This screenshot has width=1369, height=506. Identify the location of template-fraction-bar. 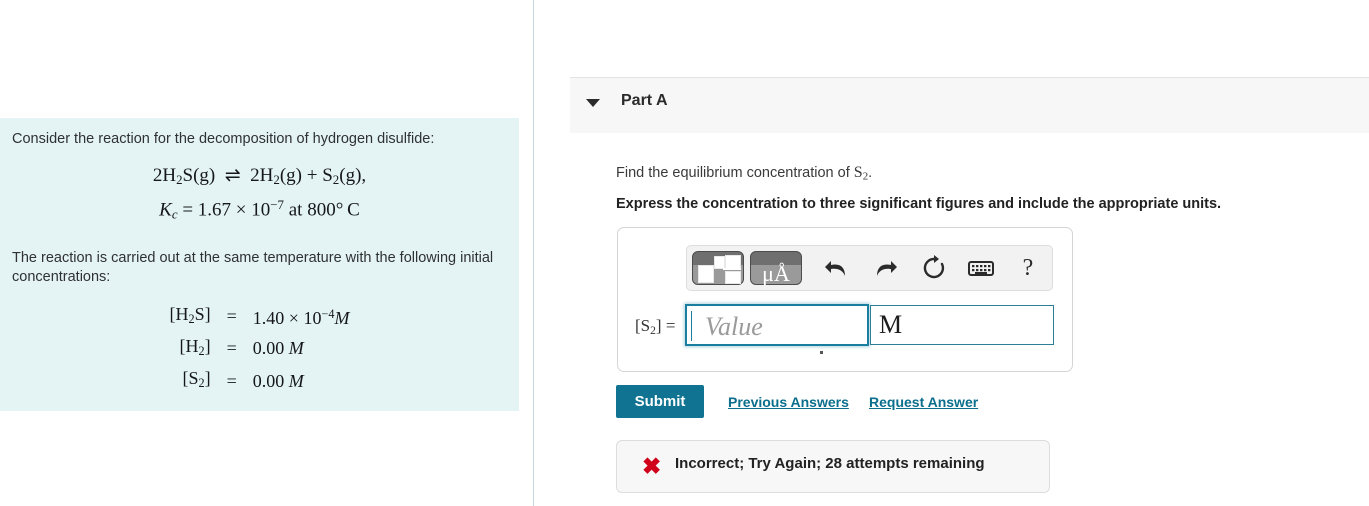
(732, 269).